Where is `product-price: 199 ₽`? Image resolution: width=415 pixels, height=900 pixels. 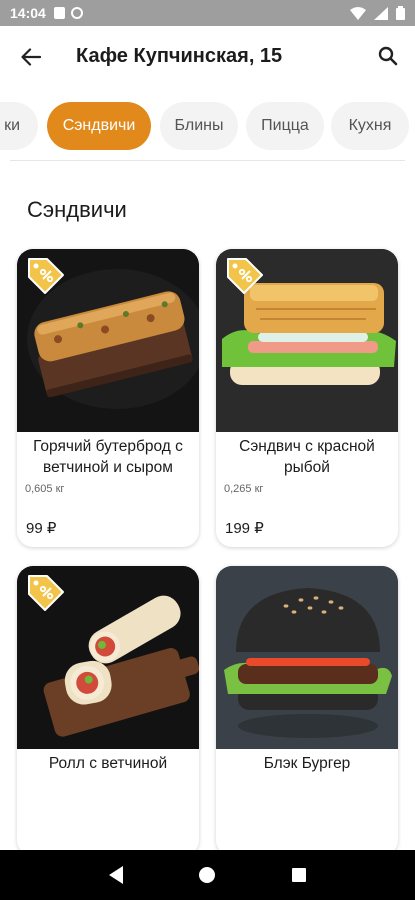
product-price: 199 ₽ is located at coordinates (244, 528).